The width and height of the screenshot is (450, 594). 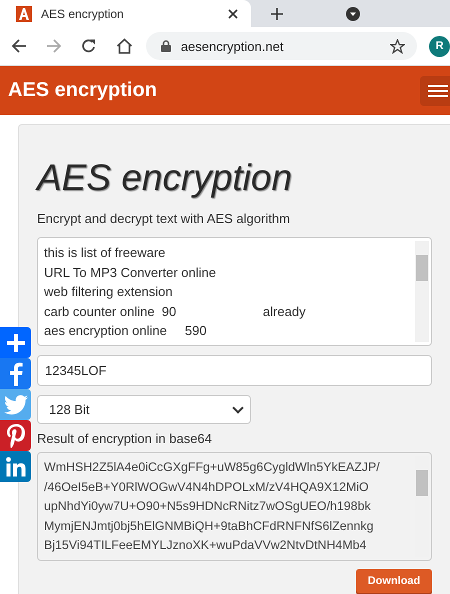 I want to click on field-text: WmHSH2Z5lA4e0iCcGXgFFg+uW85g6CygldWln5YkEAZJP/ /46OeI5eB+Y0RlWOGwV4N4hDPOLxM/zV4HQA9X12MiO upNhdYi0yw7U+O90+N5s9HDNcRNitz7wOSgUEO/h198bk MymjENJmtj0bj5hElGNMBiQH+9taBhCFdRNFNfS6lZennkg Bj15Vi94TILFeeEMYLJznoXK+wuPdaVVw2NtvDtNH4Mb4, so click(x=212, y=506).